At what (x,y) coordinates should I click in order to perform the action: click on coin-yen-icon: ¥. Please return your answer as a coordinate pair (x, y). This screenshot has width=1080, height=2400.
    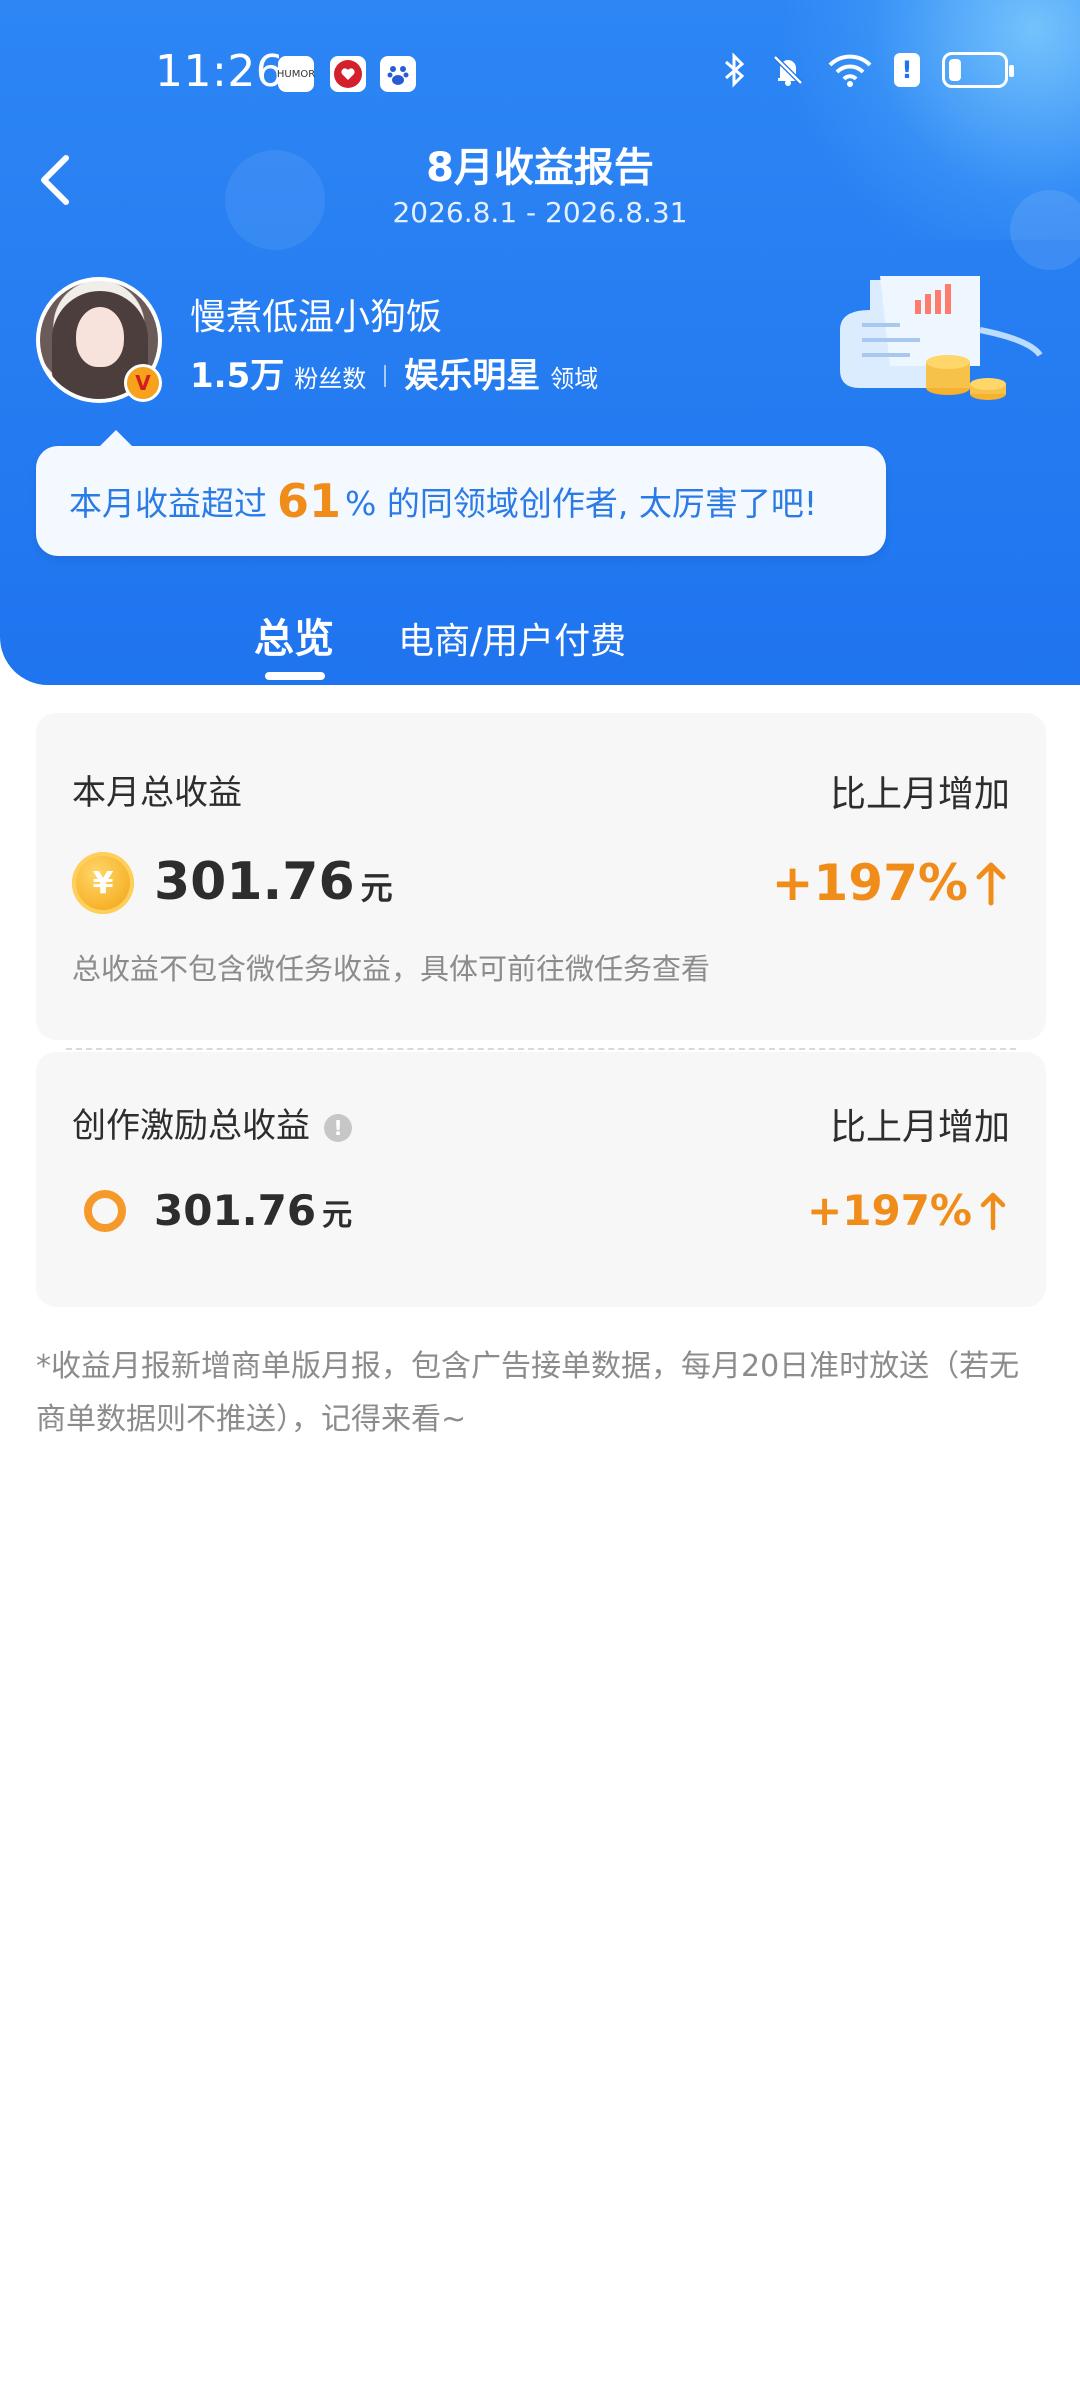
    Looking at the image, I should click on (103, 883).